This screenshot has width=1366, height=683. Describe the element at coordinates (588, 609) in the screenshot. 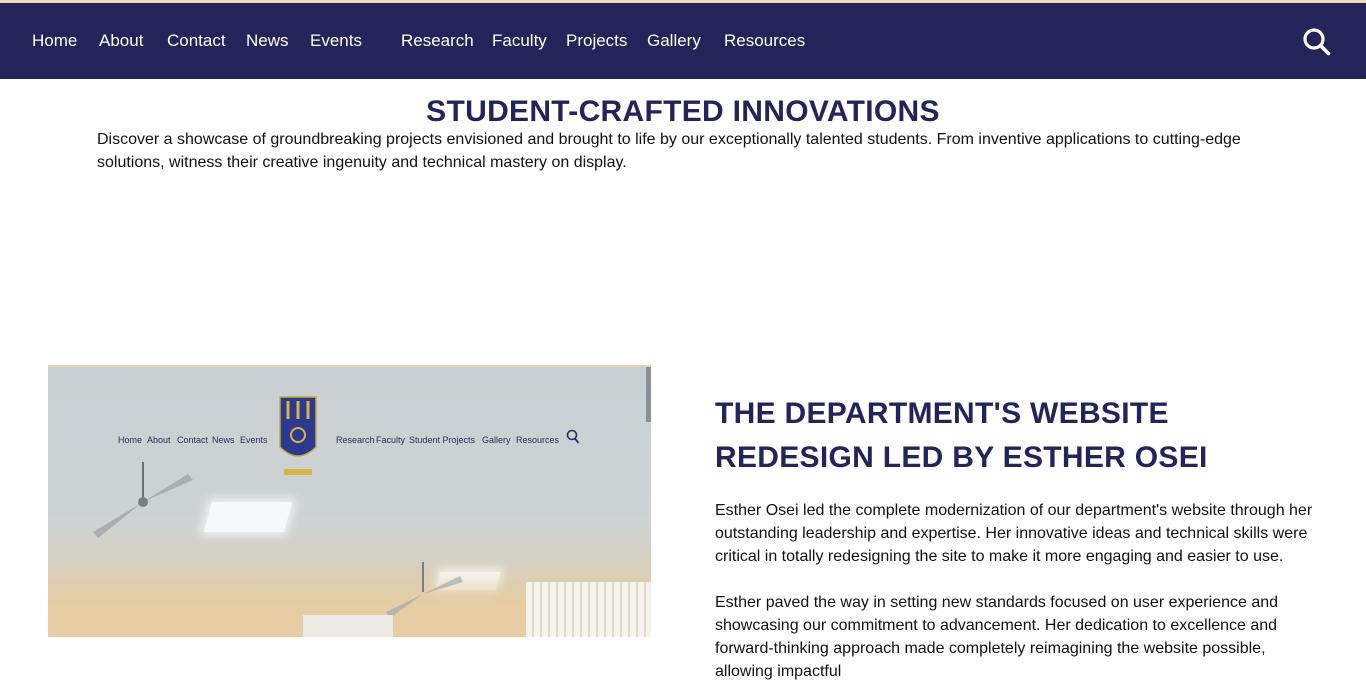

I see `window-blinds` at that location.